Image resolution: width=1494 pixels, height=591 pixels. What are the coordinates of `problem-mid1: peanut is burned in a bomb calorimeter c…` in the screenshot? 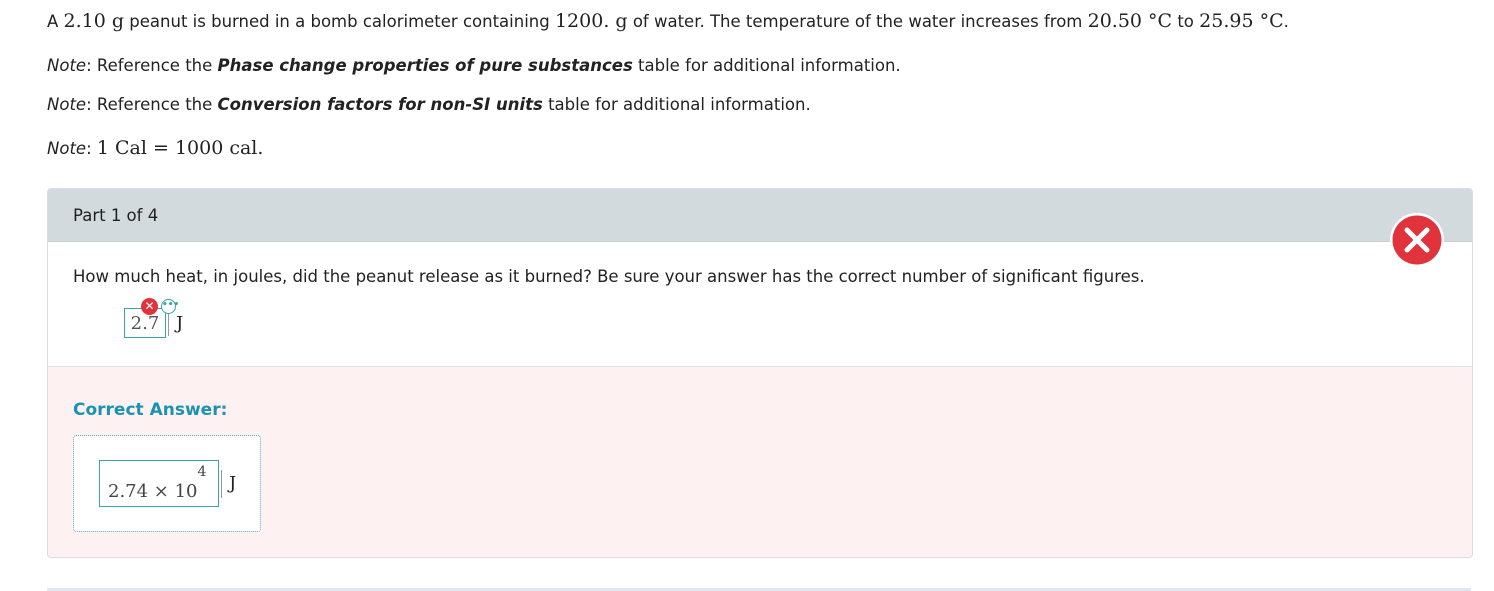 It's located at (339, 21).